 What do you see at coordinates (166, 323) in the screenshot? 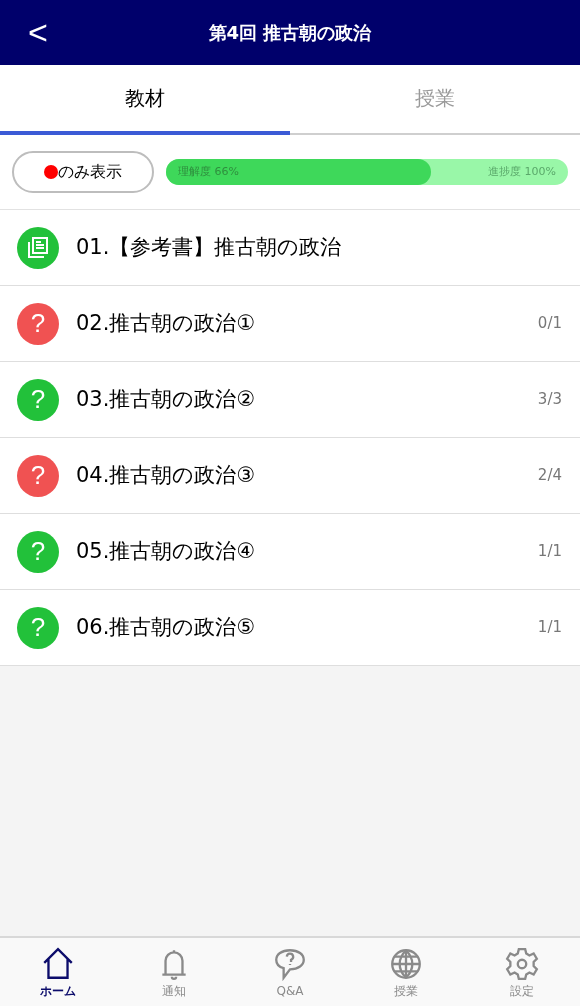
I see `lesson-title: 02.推古朝の政治①` at bounding box center [166, 323].